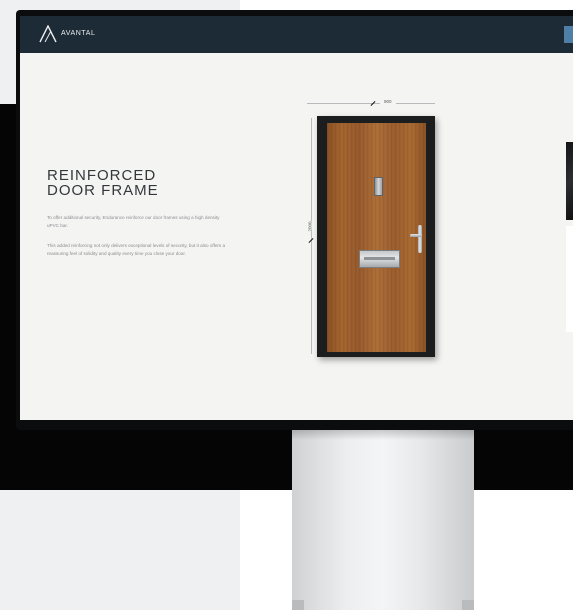 This screenshot has height=610, width=573. What do you see at coordinates (120, 550) in the screenshot?
I see `background-light-bottom` at bounding box center [120, 550].